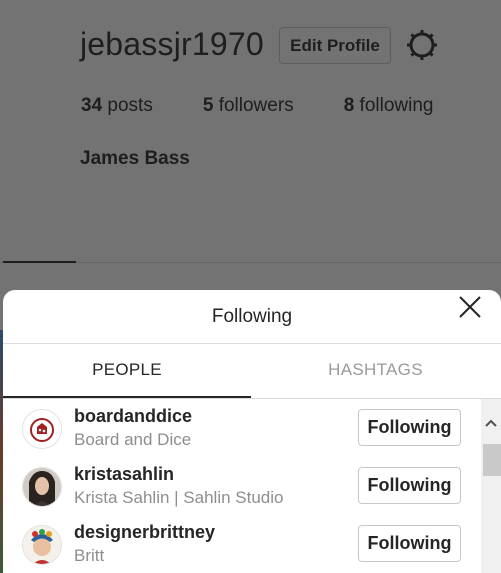  I want to click on following-label: following, so click(396, 105).